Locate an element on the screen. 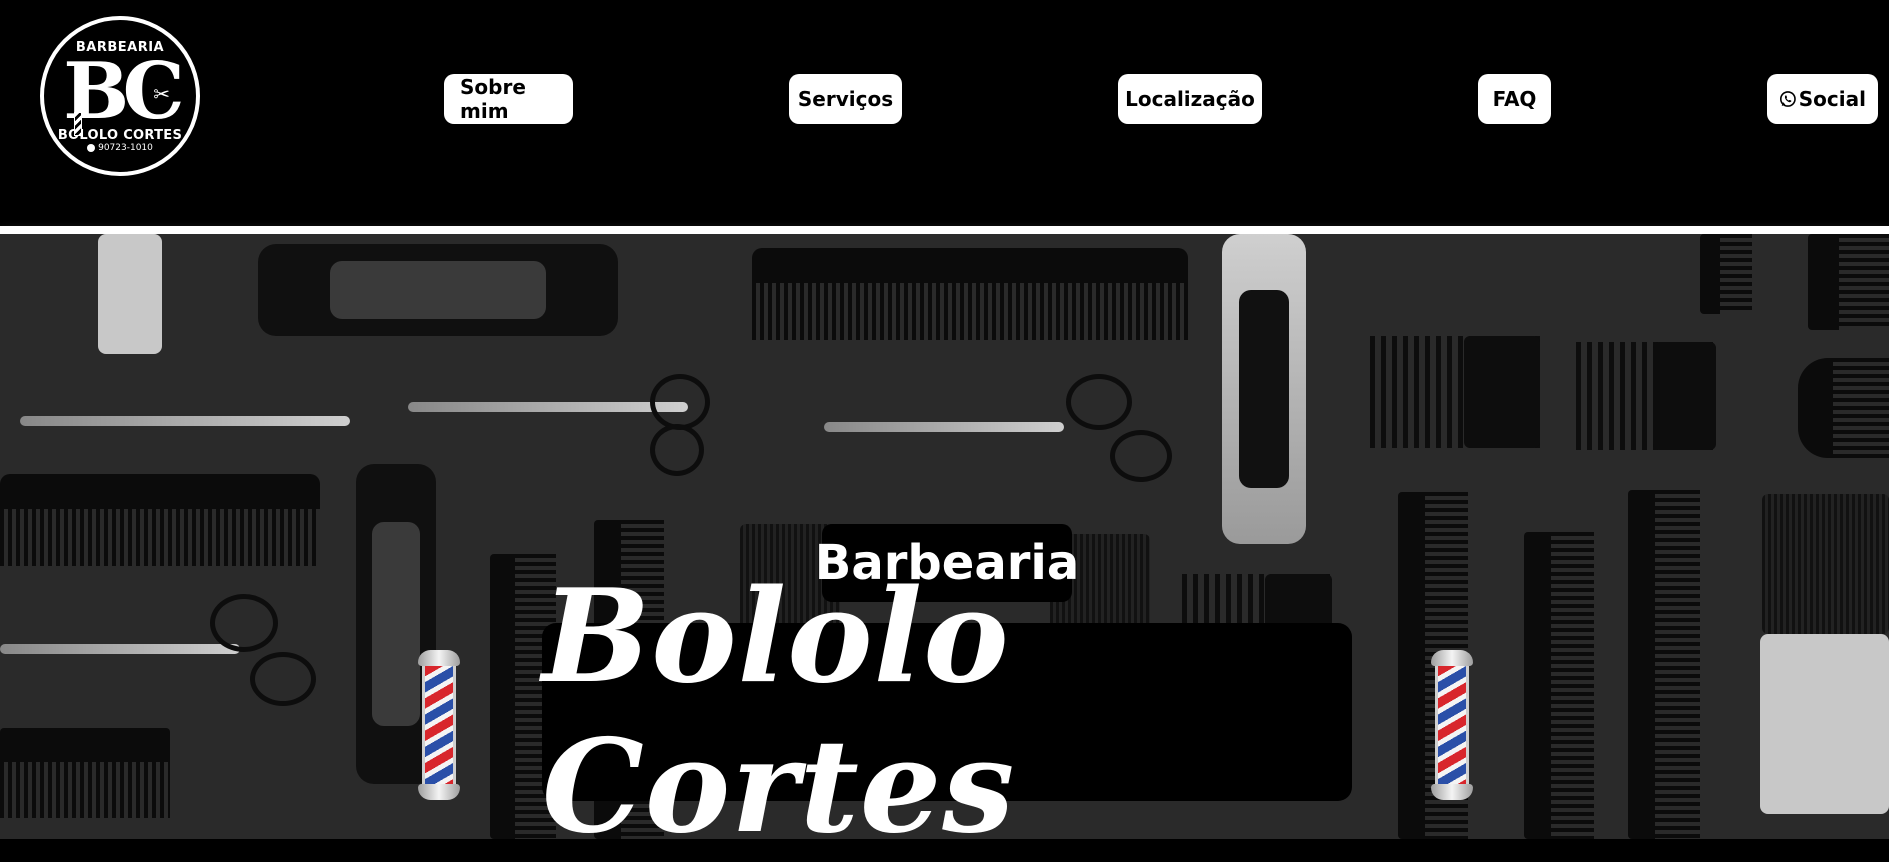 The width and height of the screenshot is (1889, 862). hero-title: Bololo Cortes is located at coordinates (947, 712).